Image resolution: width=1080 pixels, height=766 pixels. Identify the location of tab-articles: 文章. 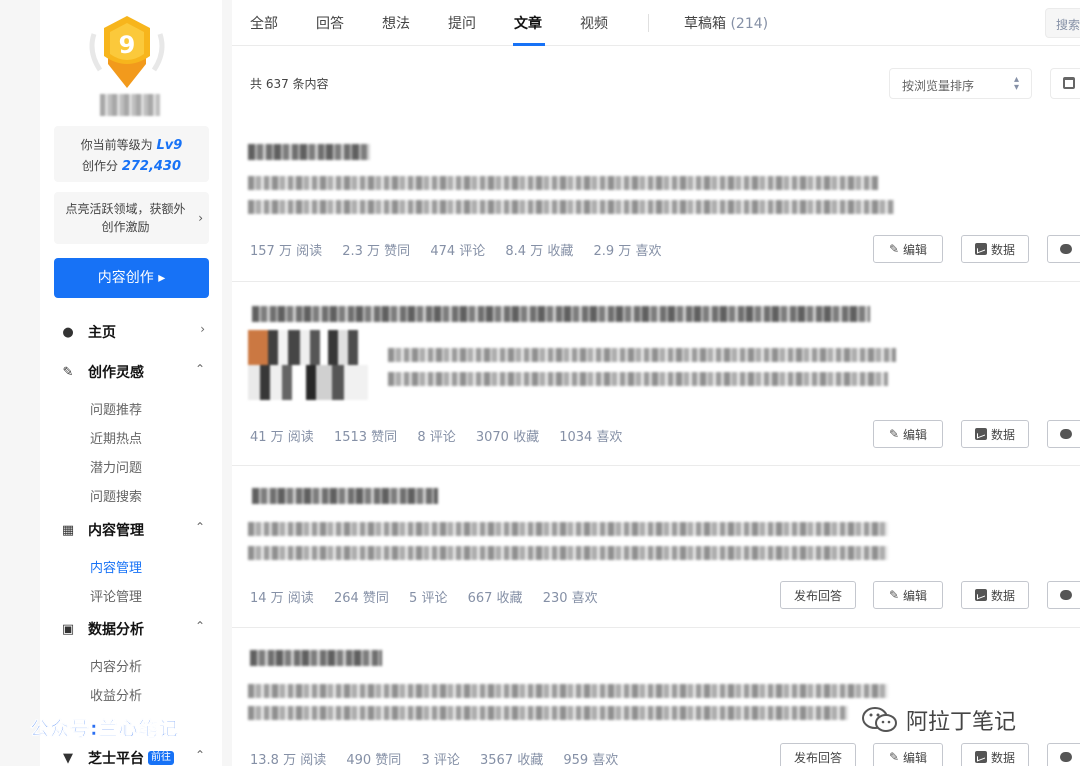
(528, 23).